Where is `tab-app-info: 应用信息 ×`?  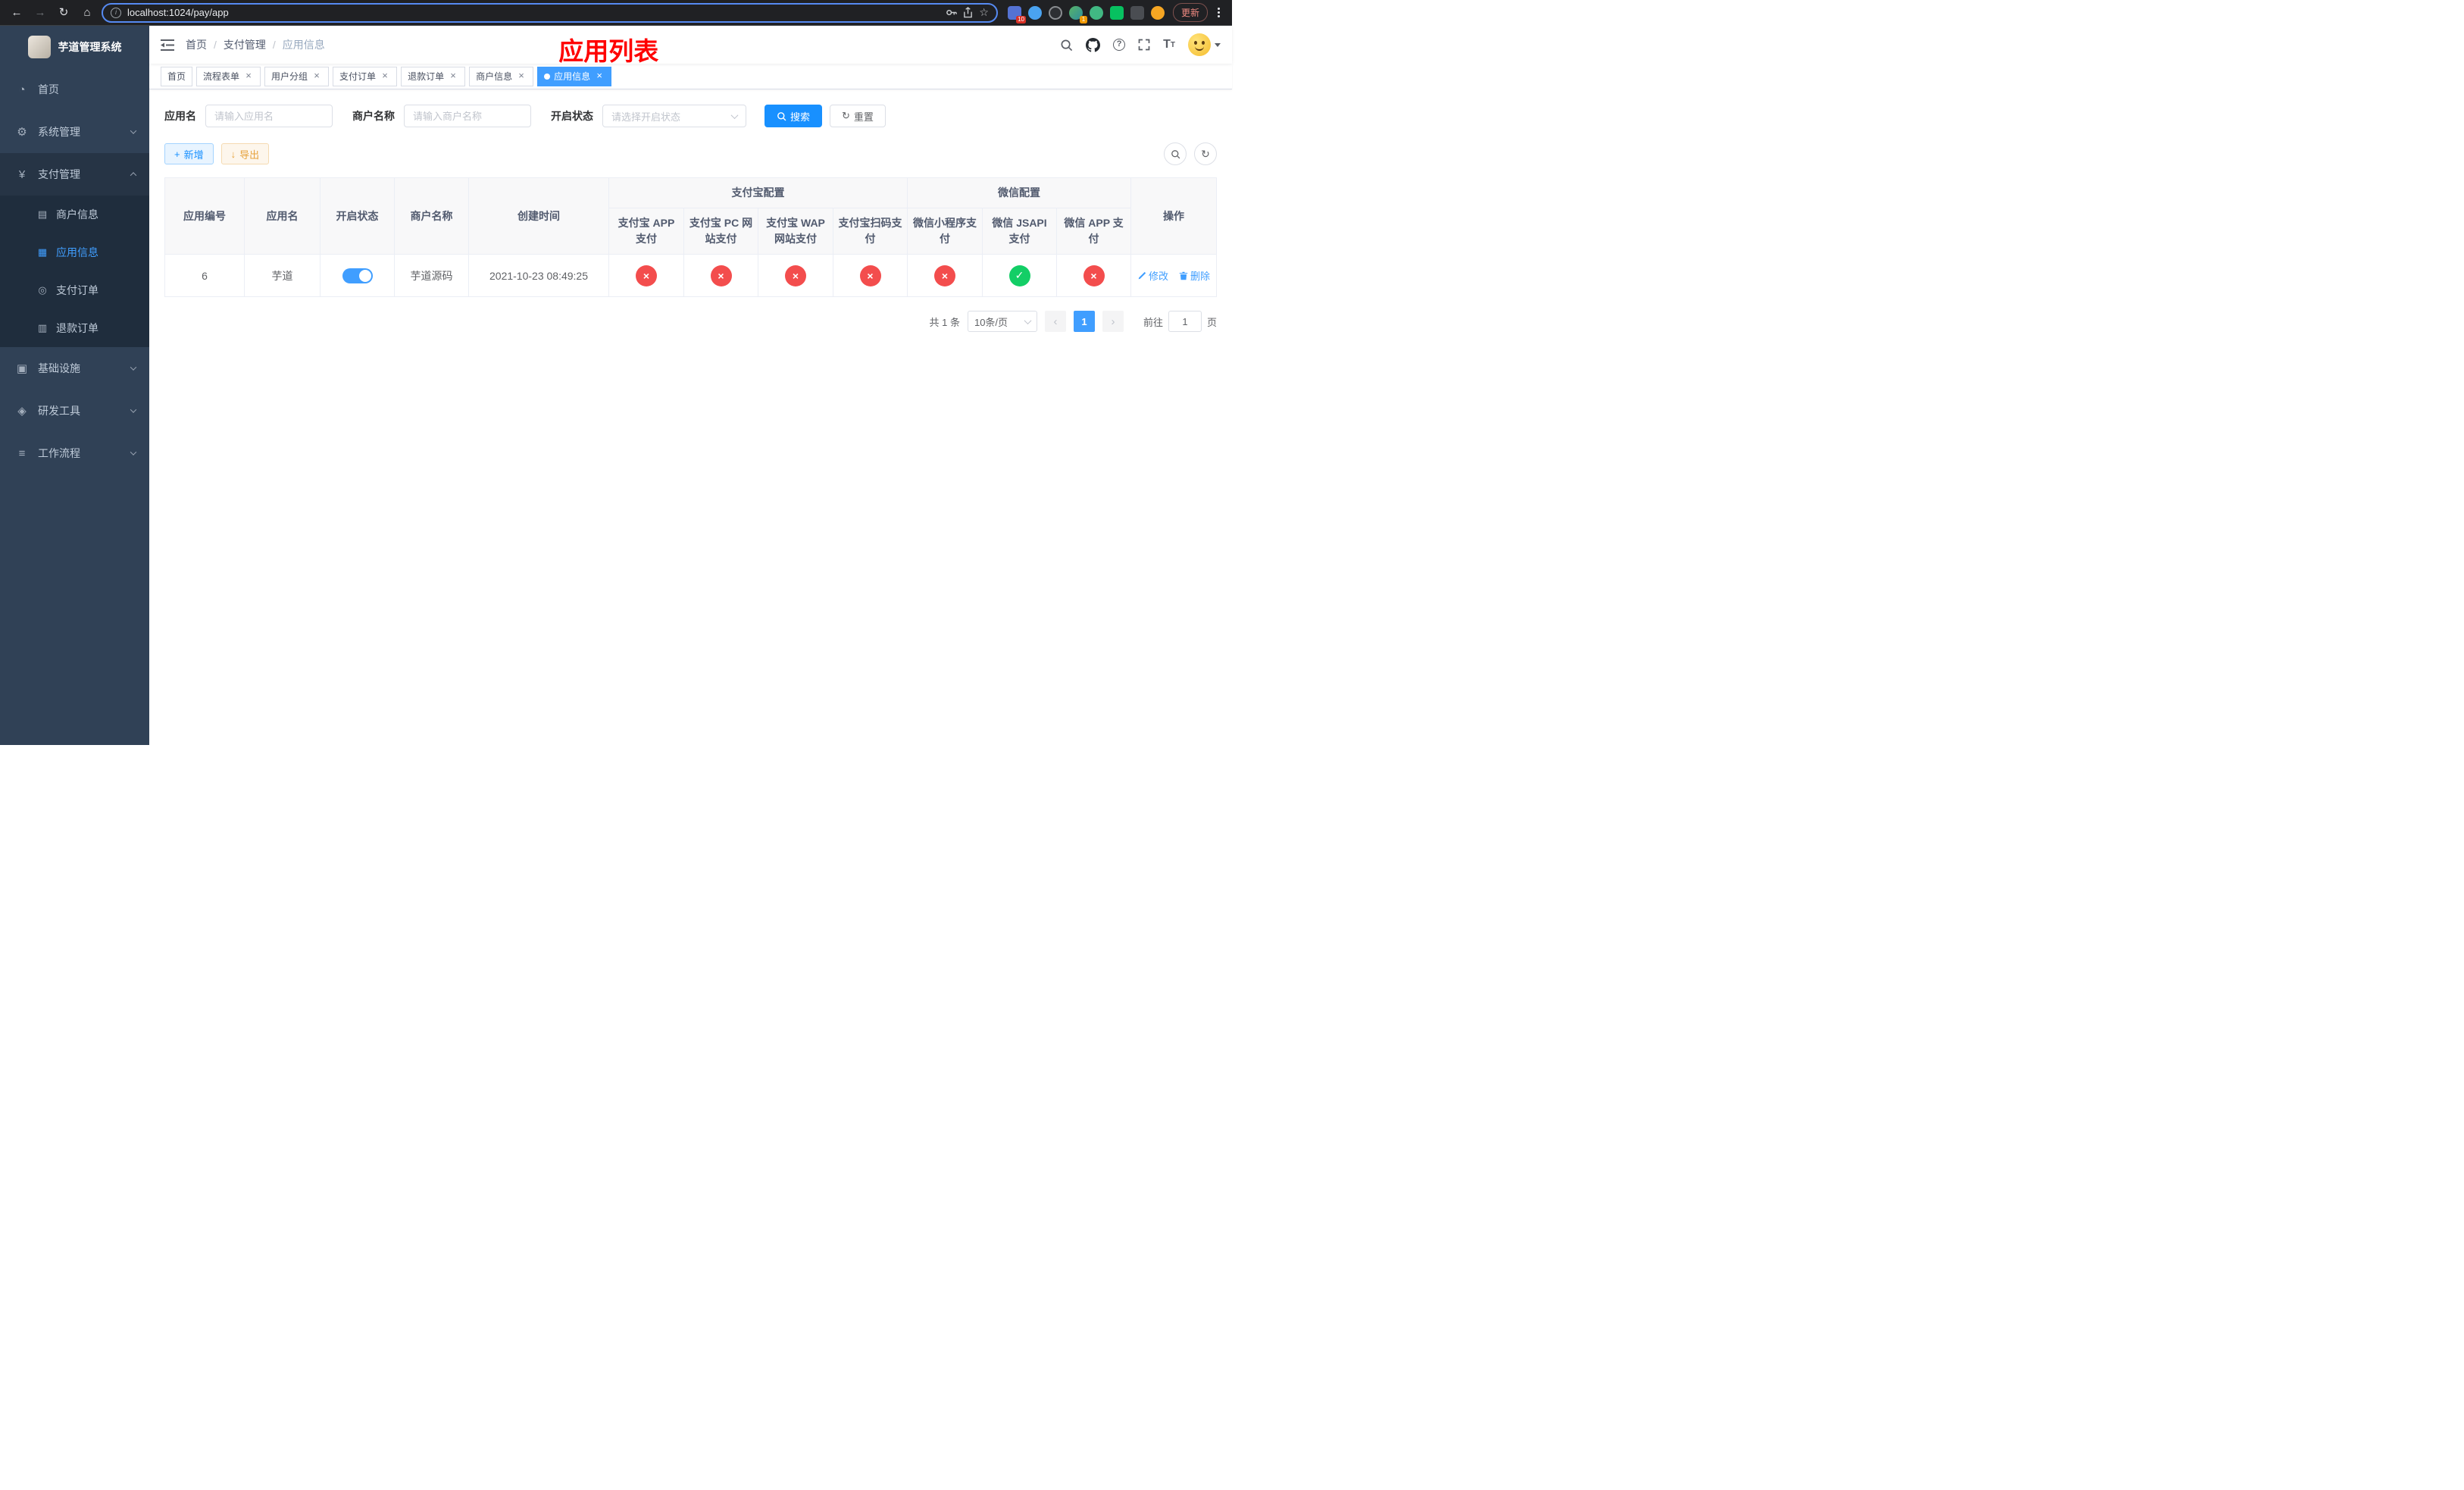 tab-app-info: 应用信息 × is located at coordinates (574, 76).